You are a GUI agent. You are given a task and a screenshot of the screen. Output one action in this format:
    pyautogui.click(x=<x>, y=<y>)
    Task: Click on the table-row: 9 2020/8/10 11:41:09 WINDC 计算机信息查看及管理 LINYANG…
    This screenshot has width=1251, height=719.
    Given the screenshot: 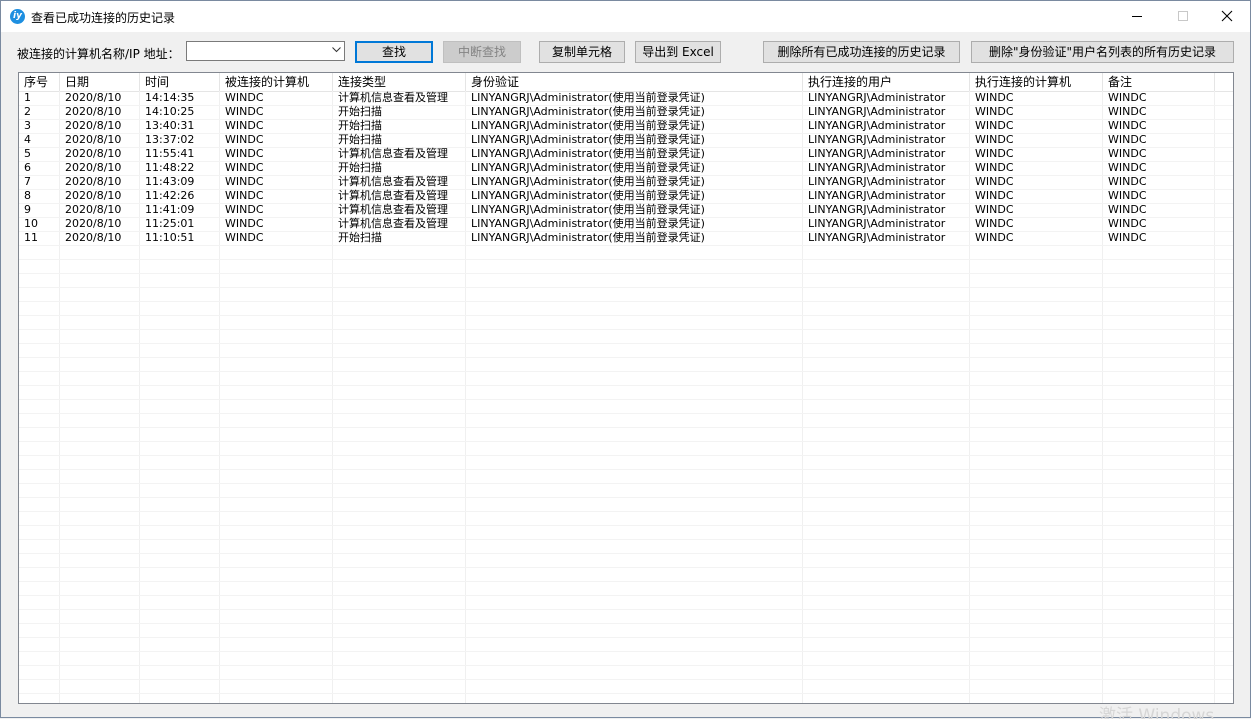 What is the action you would take?
    pyautogui.click(x=626, y=210)
    